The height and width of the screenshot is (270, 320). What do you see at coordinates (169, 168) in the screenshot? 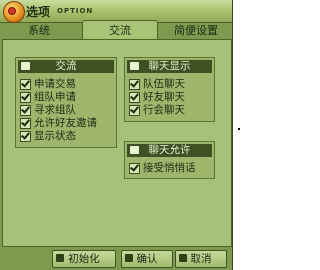
I see `checkbox-label: 接受悄悄话` at bounding box center [169, 168].